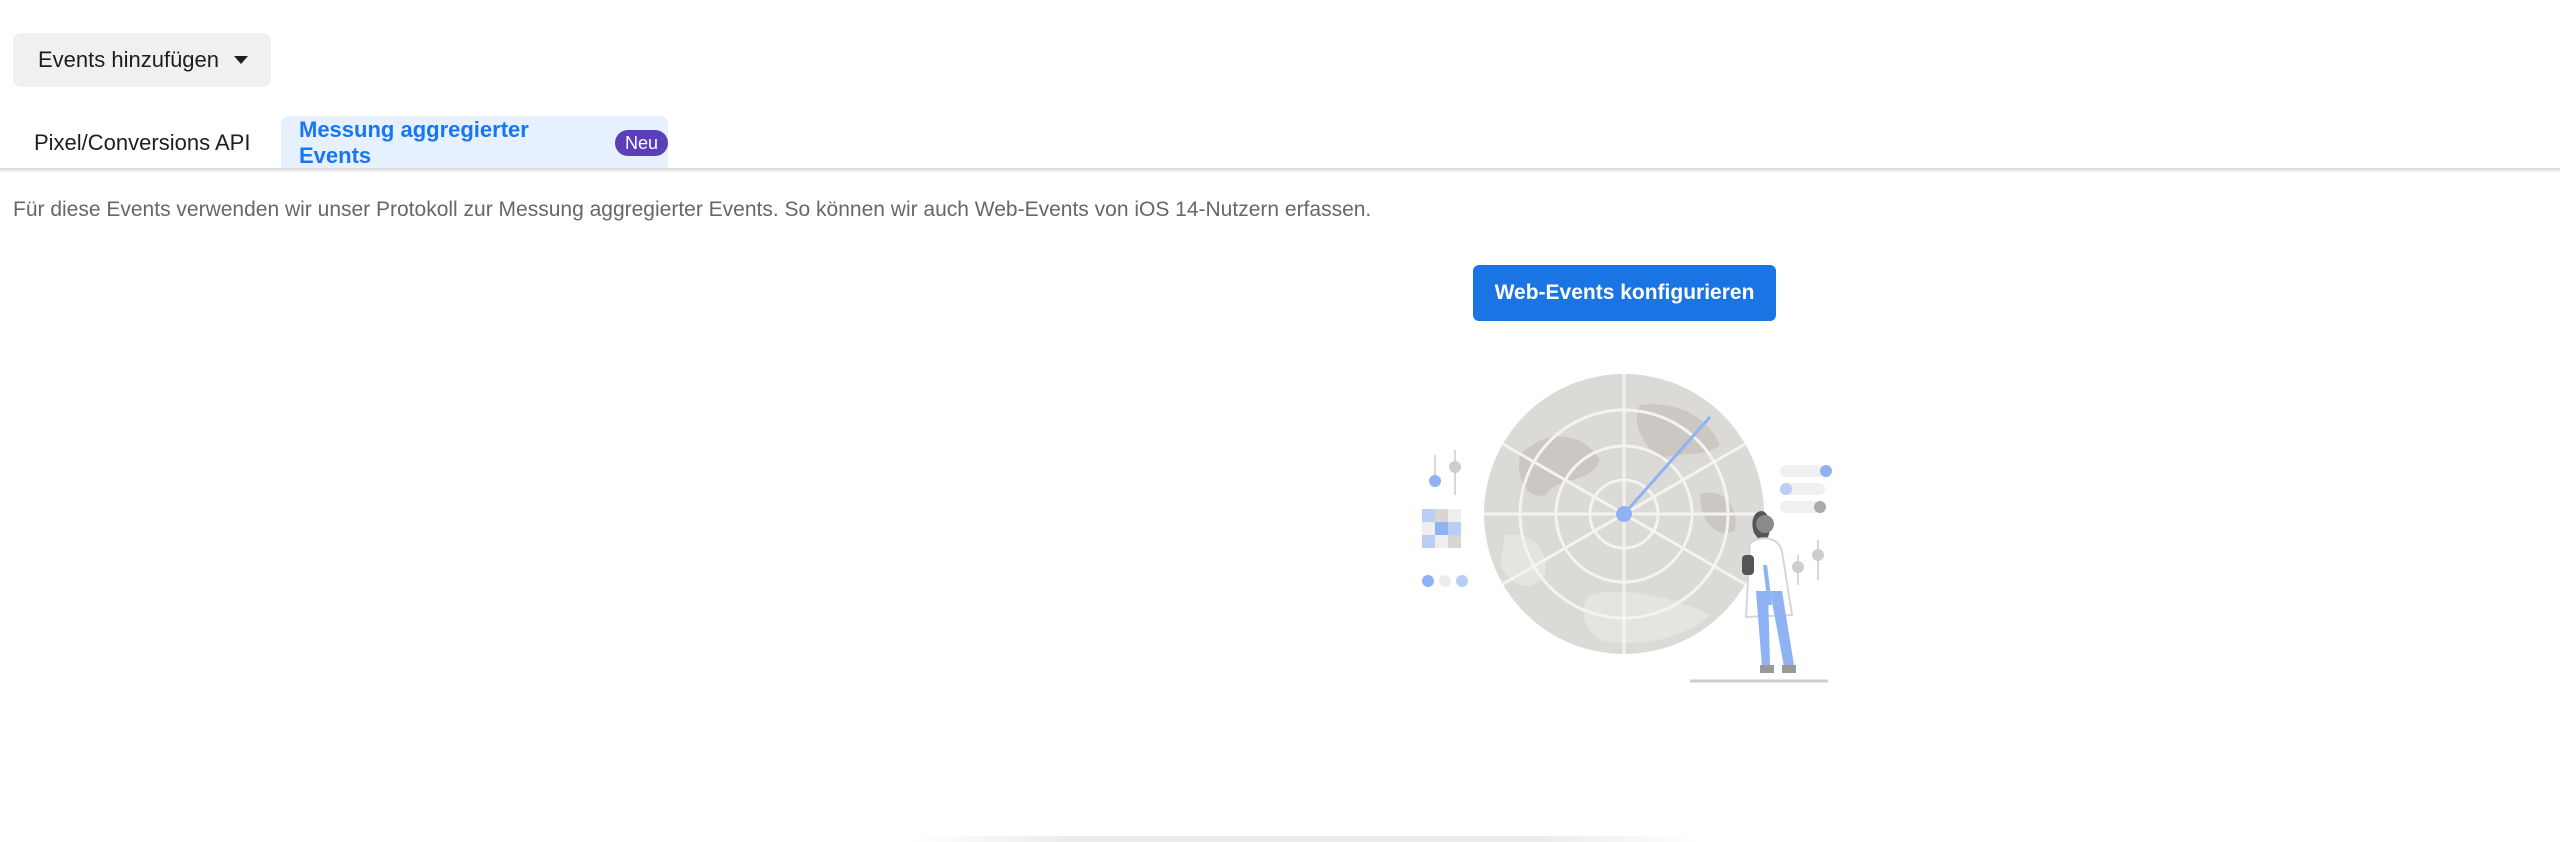  I want to click on configure-web-events-button: Web-Events konfigurieren, so click(1624, 293).